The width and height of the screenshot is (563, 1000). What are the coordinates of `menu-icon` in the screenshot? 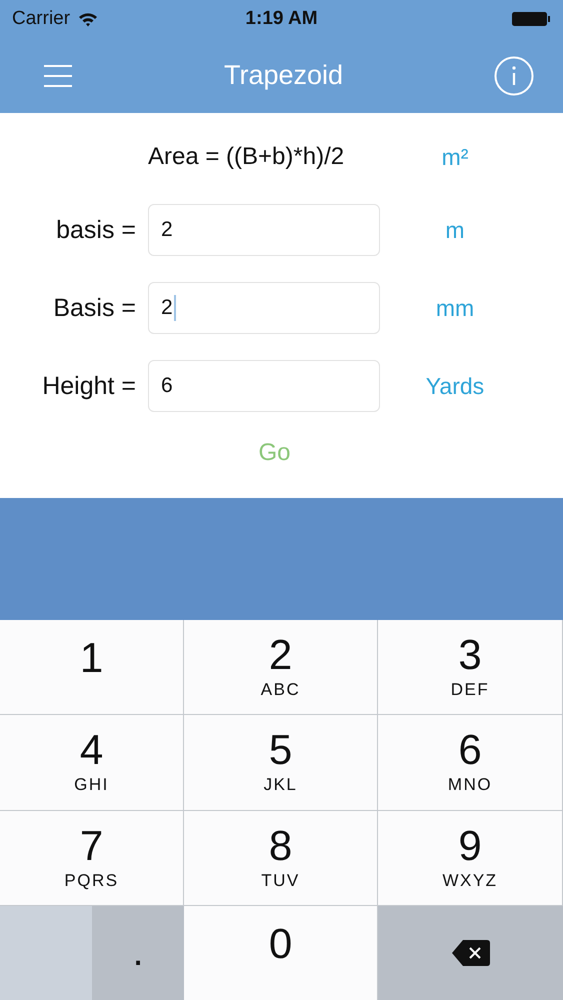 It's located at (58, 76).